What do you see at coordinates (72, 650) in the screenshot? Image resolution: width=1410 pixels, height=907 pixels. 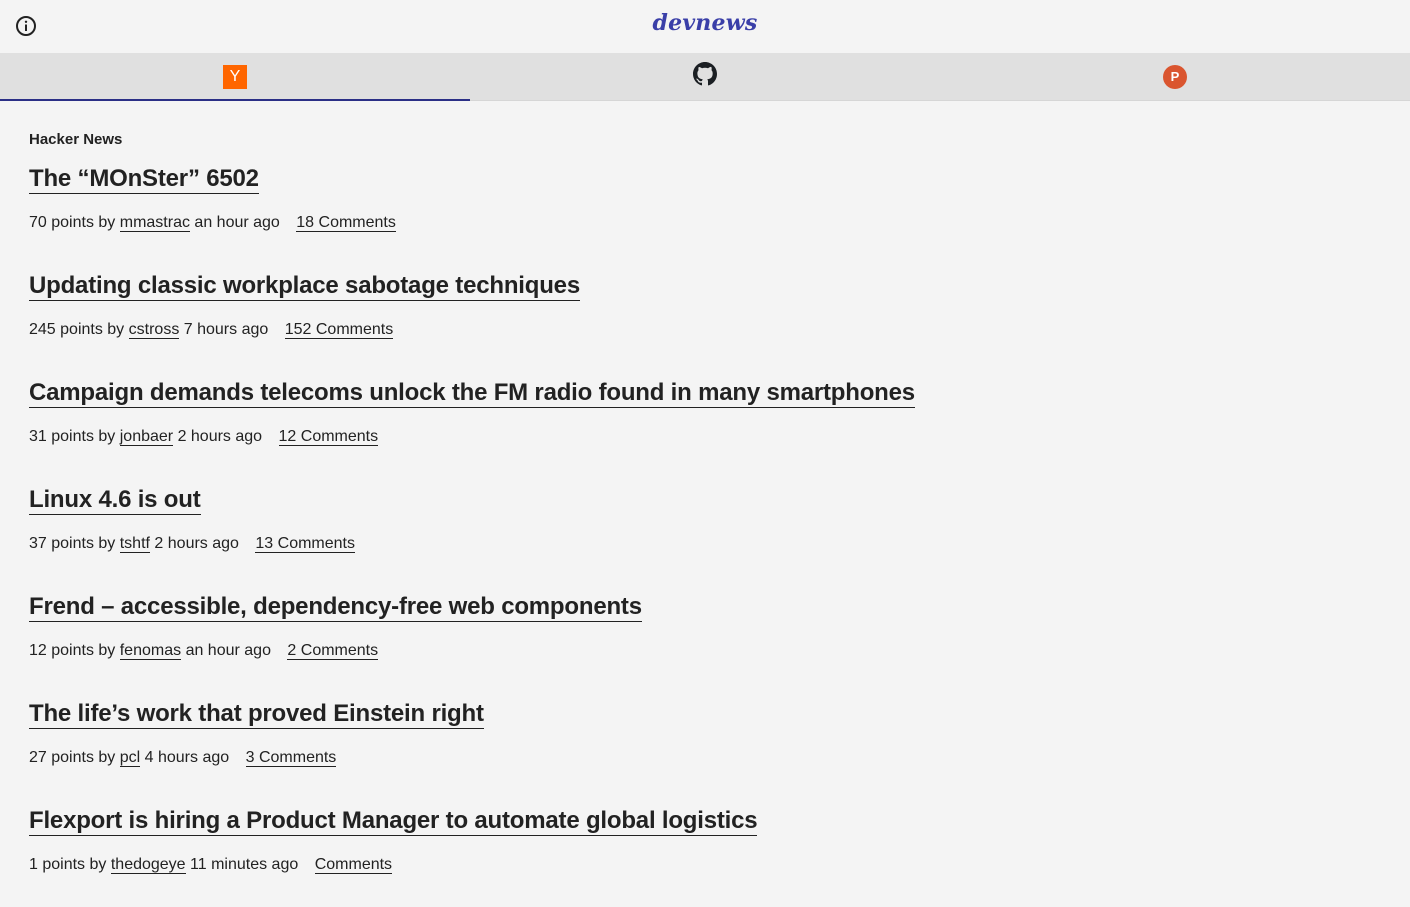 I see `story-points: 12 points by` at bounding box center [72, 650].